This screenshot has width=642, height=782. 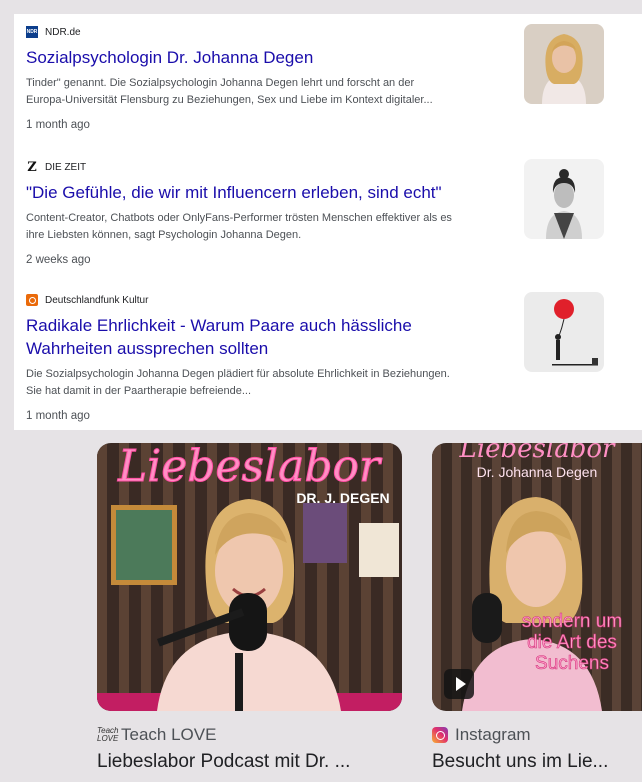 I want to click on news-headline-link: Sozialpsychologin Dr. Johanna Degen, so click(x=266, y=57).